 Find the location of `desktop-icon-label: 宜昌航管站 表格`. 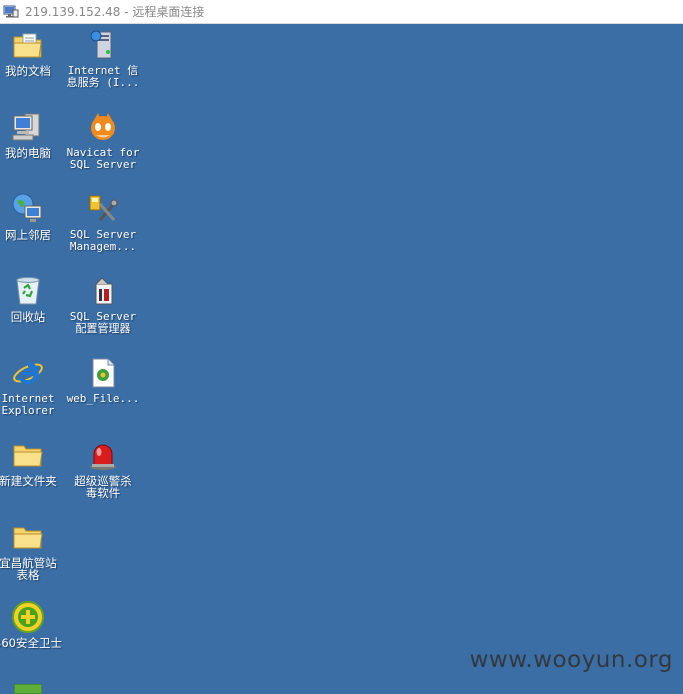

desktop-icon-label: 宜昌航管站 表格 is located at coordinates (28, 569).